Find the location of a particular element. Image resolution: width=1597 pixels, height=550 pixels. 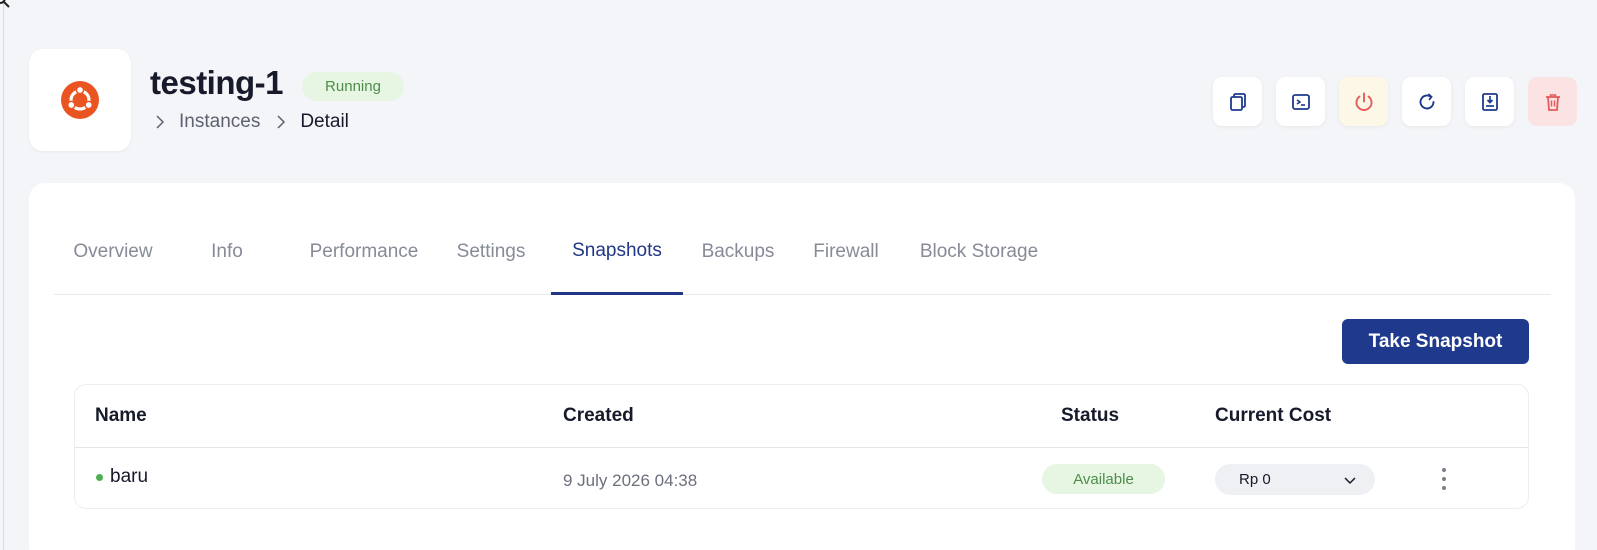

restart-icon is located at coordinates (1426, 101).